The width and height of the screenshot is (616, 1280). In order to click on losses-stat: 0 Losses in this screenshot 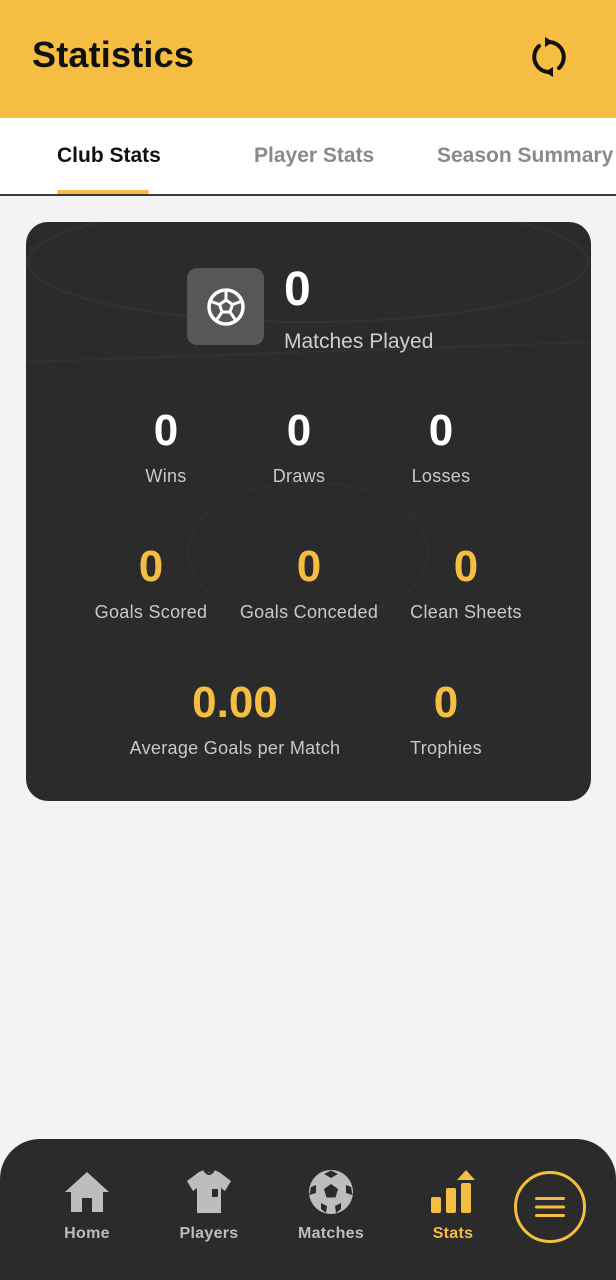, I will do `click(441, 446)`.